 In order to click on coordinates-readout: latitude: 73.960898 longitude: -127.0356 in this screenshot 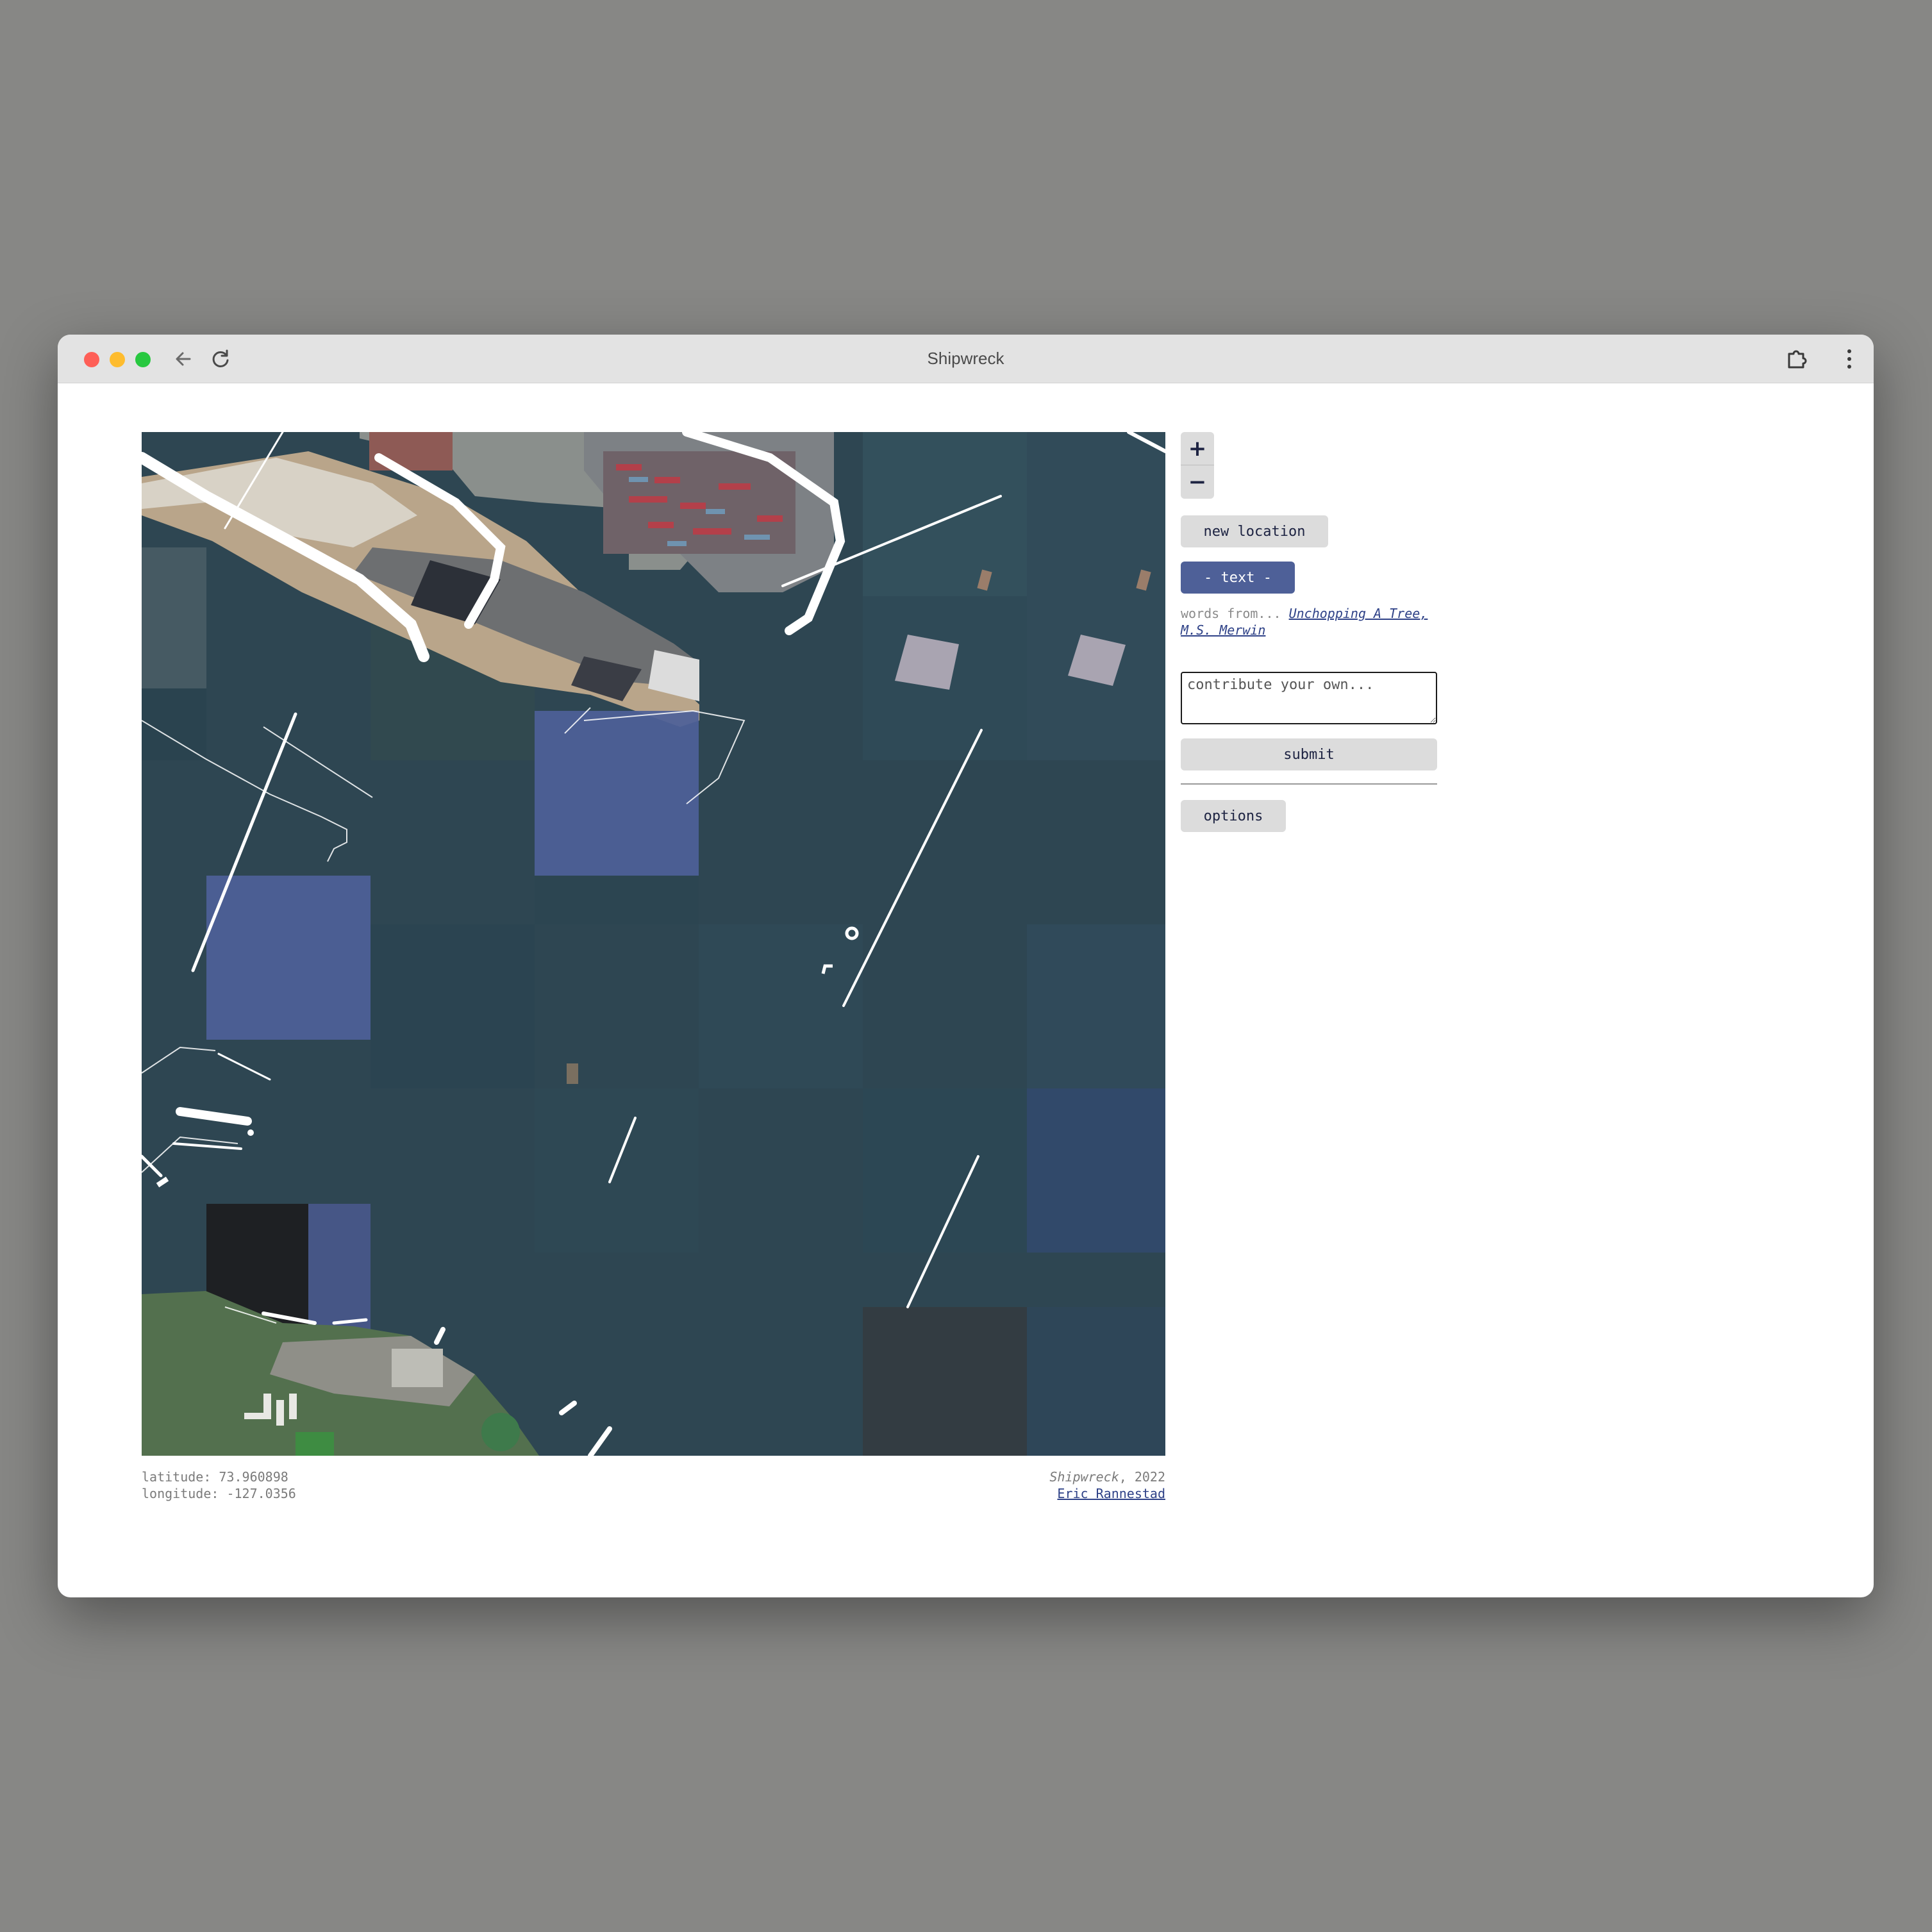, I will do `click(219, 1485)`.